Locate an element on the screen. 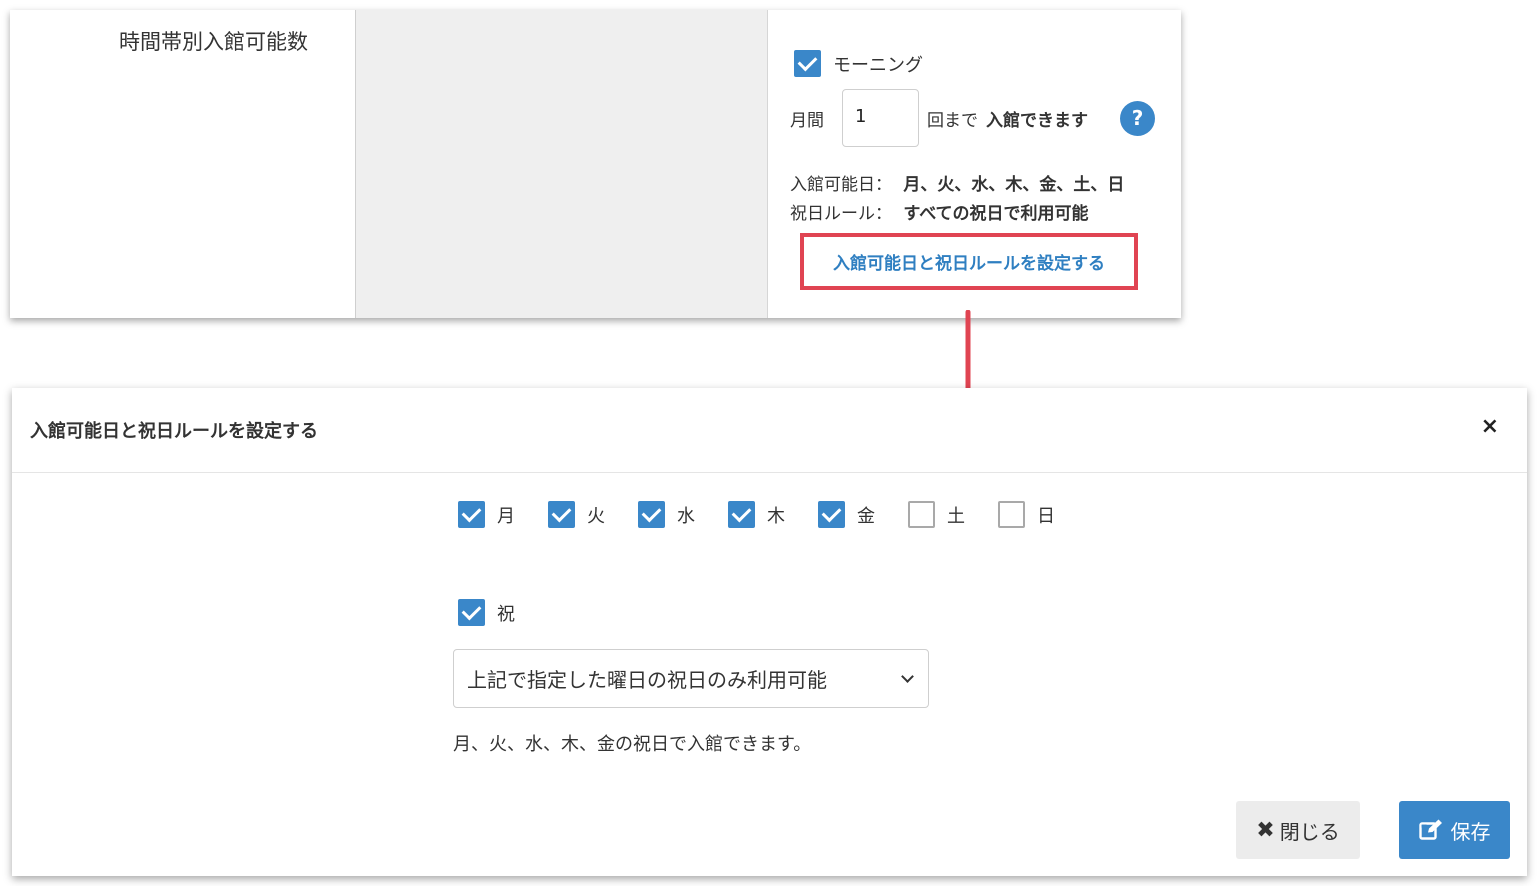  days-info: 入館可能日： 月、火、水、木、金、土、日 is located at coordinates (957, 182).